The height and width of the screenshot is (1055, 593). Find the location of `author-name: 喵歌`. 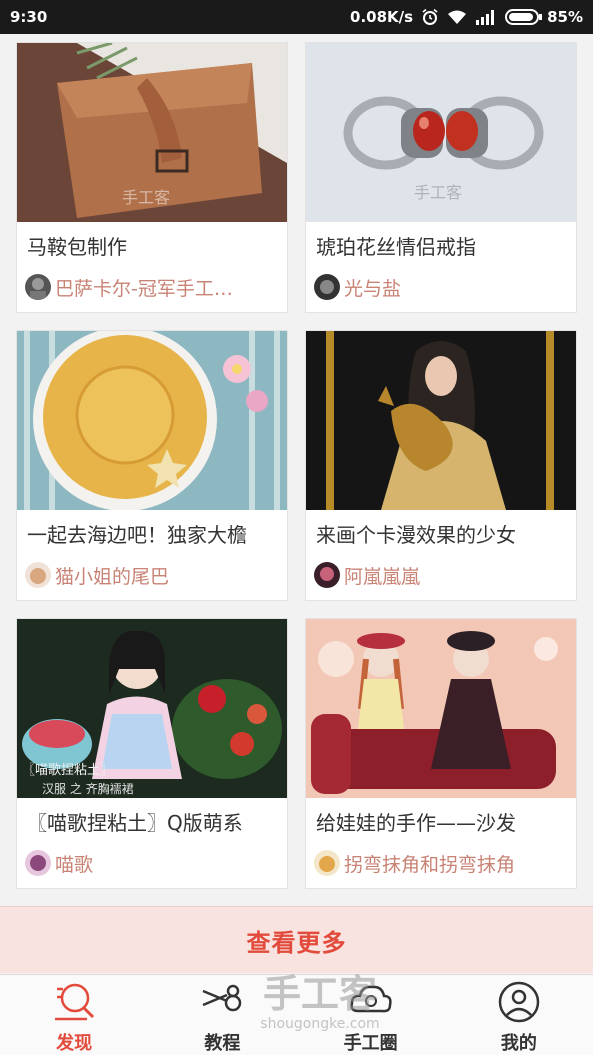

author-name: 喵歌 is located at coordinates (74, 863).